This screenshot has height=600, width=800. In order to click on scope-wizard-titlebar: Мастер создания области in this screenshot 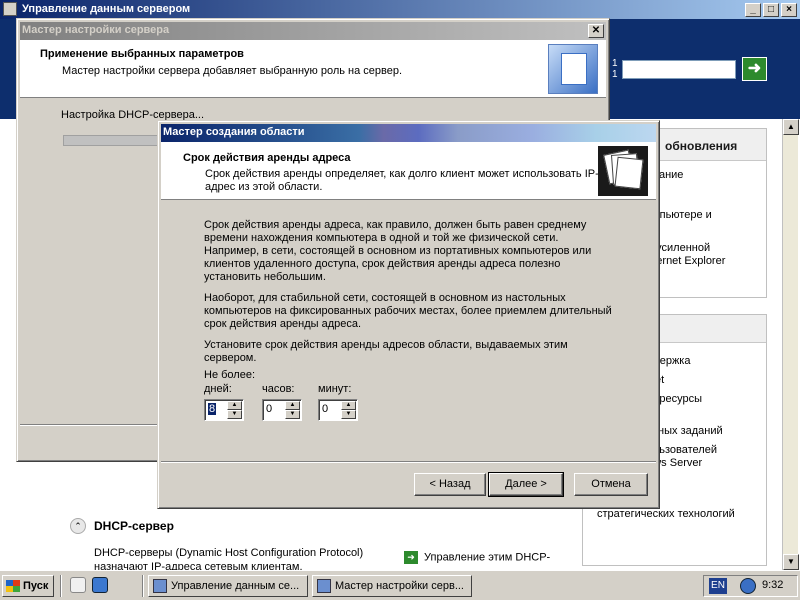, I will do `click(408, 133)`.